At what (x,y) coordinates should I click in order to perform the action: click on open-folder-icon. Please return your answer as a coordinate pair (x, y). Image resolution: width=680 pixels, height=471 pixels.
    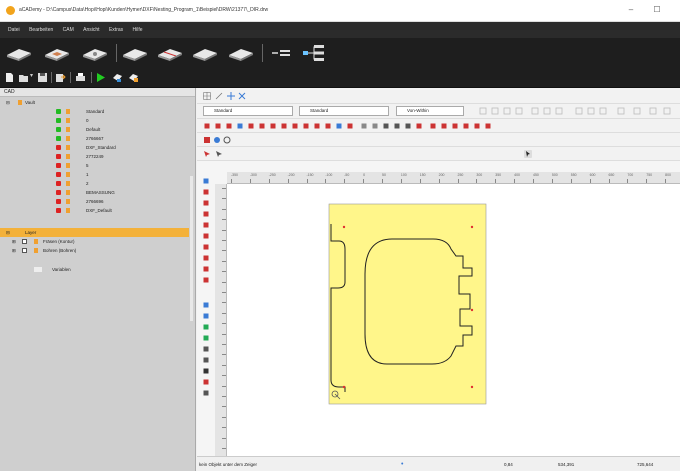
    Looking at the image, I should click on (23, 77).